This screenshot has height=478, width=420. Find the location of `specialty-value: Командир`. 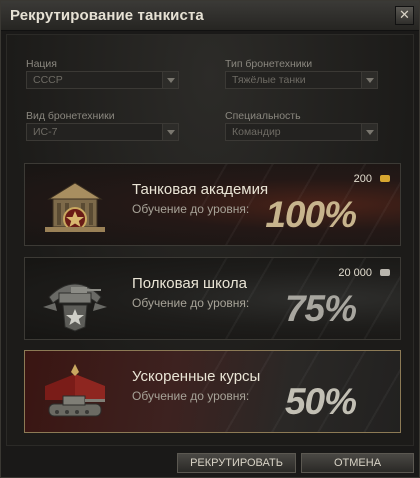

specialty-value: Командир is located at coordinates (256, 132).